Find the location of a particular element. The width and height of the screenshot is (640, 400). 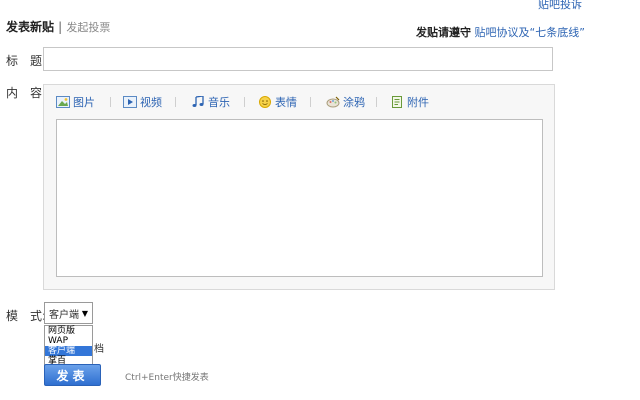

shortcut-hint: Ctrl+Enter快捷发表 is located at coordinates (167, 378).